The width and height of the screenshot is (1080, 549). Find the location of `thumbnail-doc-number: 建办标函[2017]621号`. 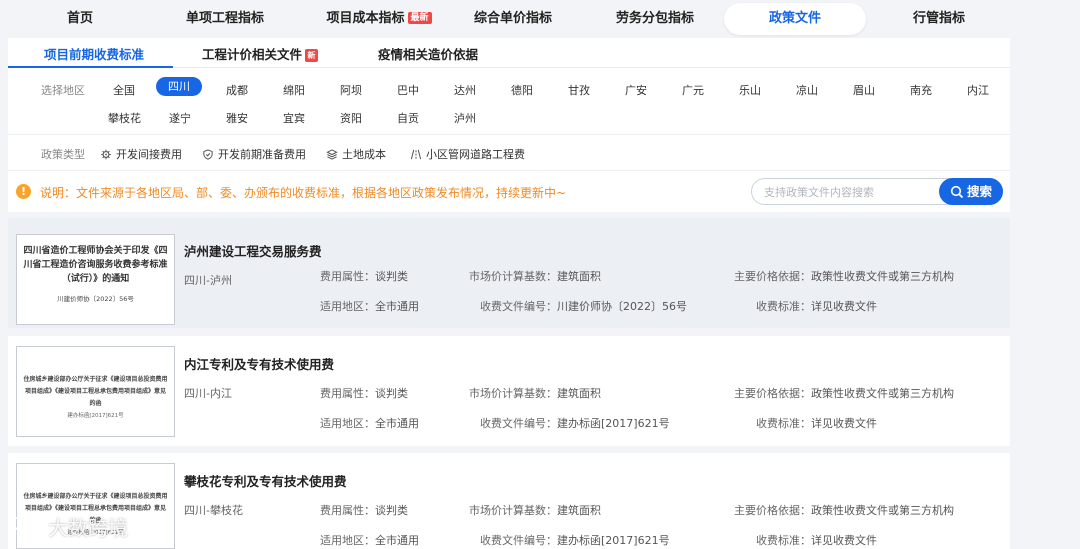

thumbnail-doc-number: 建办标函[2017]621号 is located at coordinates (95, 416).